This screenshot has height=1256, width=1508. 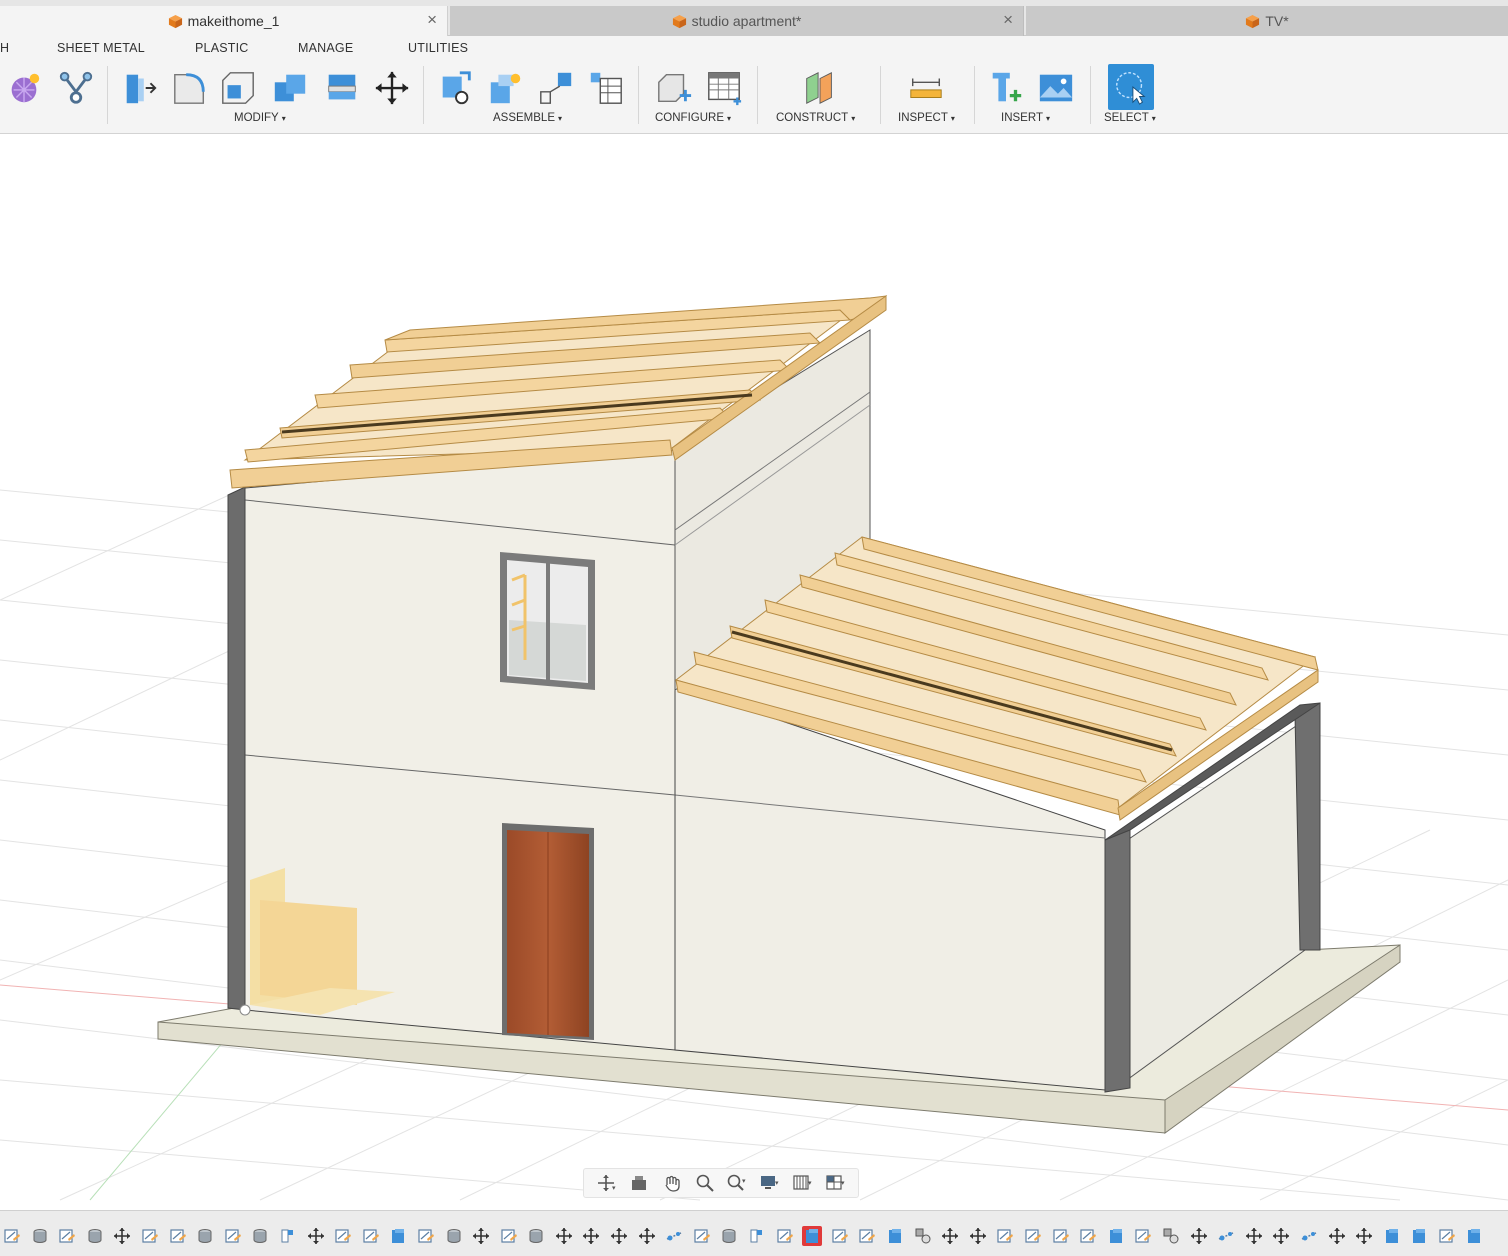 What do you see at coordinates (392, 88) in the screenshot?
I see `move-copy-tool` at bounding box center [392, 88].